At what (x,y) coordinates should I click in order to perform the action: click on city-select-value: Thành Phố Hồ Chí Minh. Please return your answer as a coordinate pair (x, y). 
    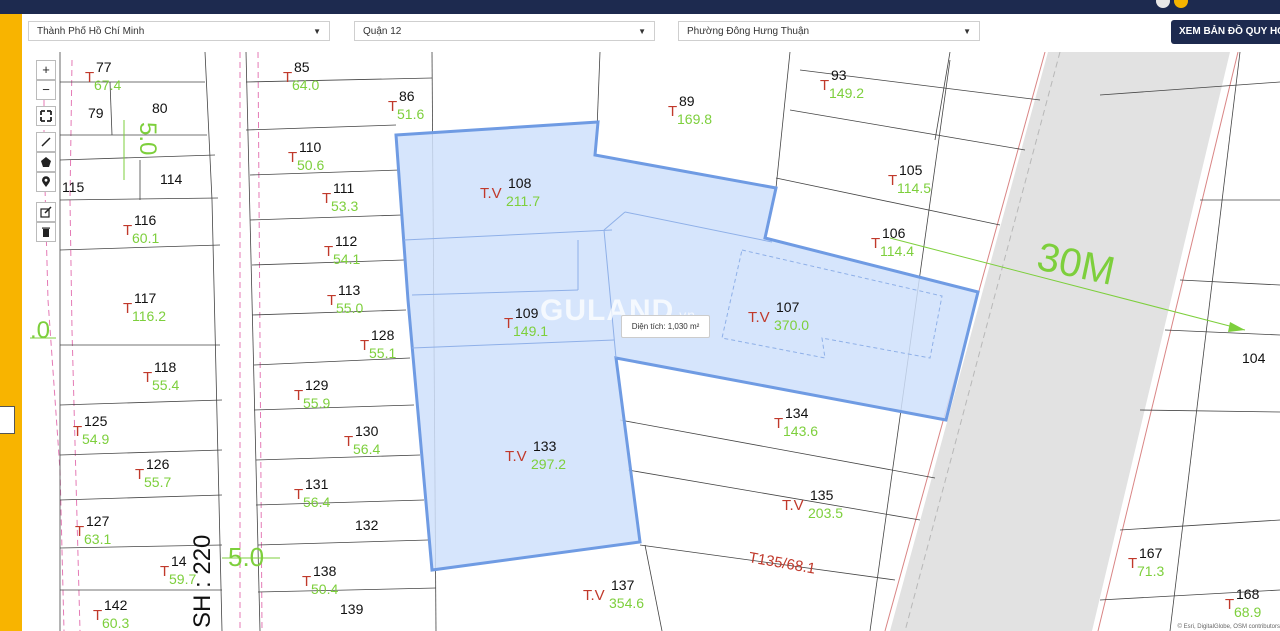
    Looking at the image, I should click on (91, 31).